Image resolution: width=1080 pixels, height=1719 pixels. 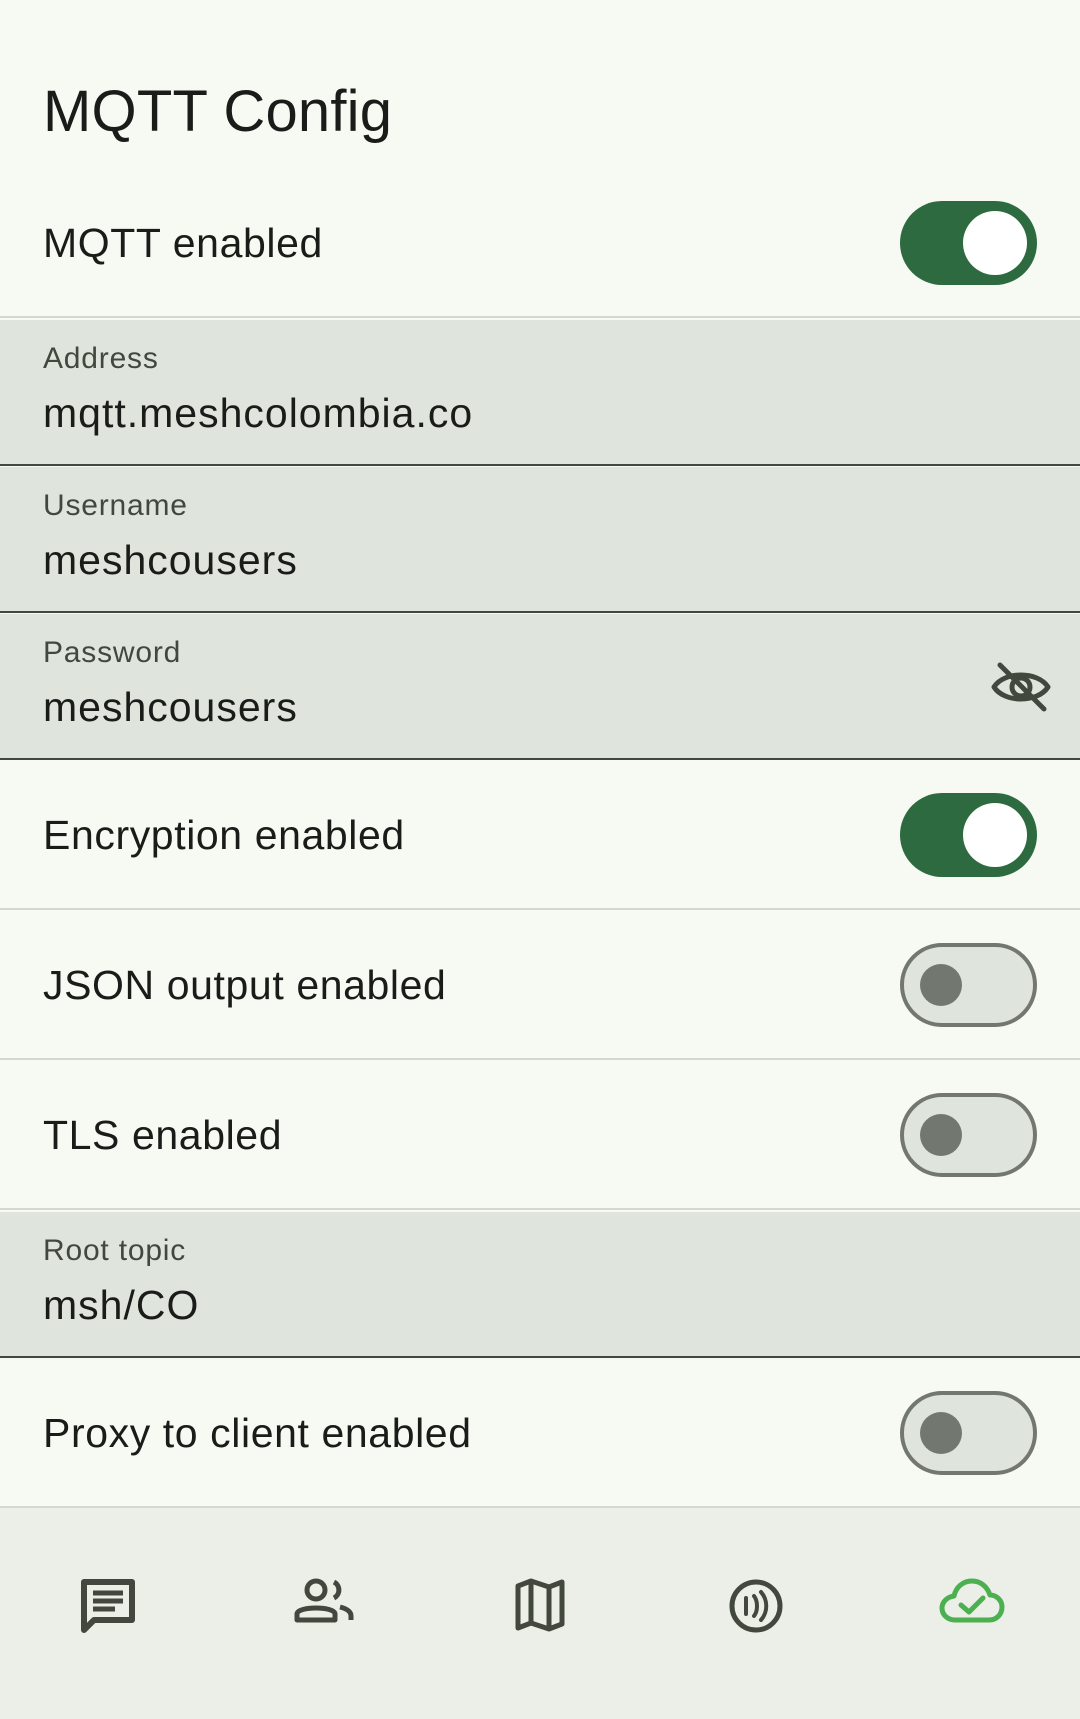 I want to click on nav-item-people, so click(x=324, y=1613).